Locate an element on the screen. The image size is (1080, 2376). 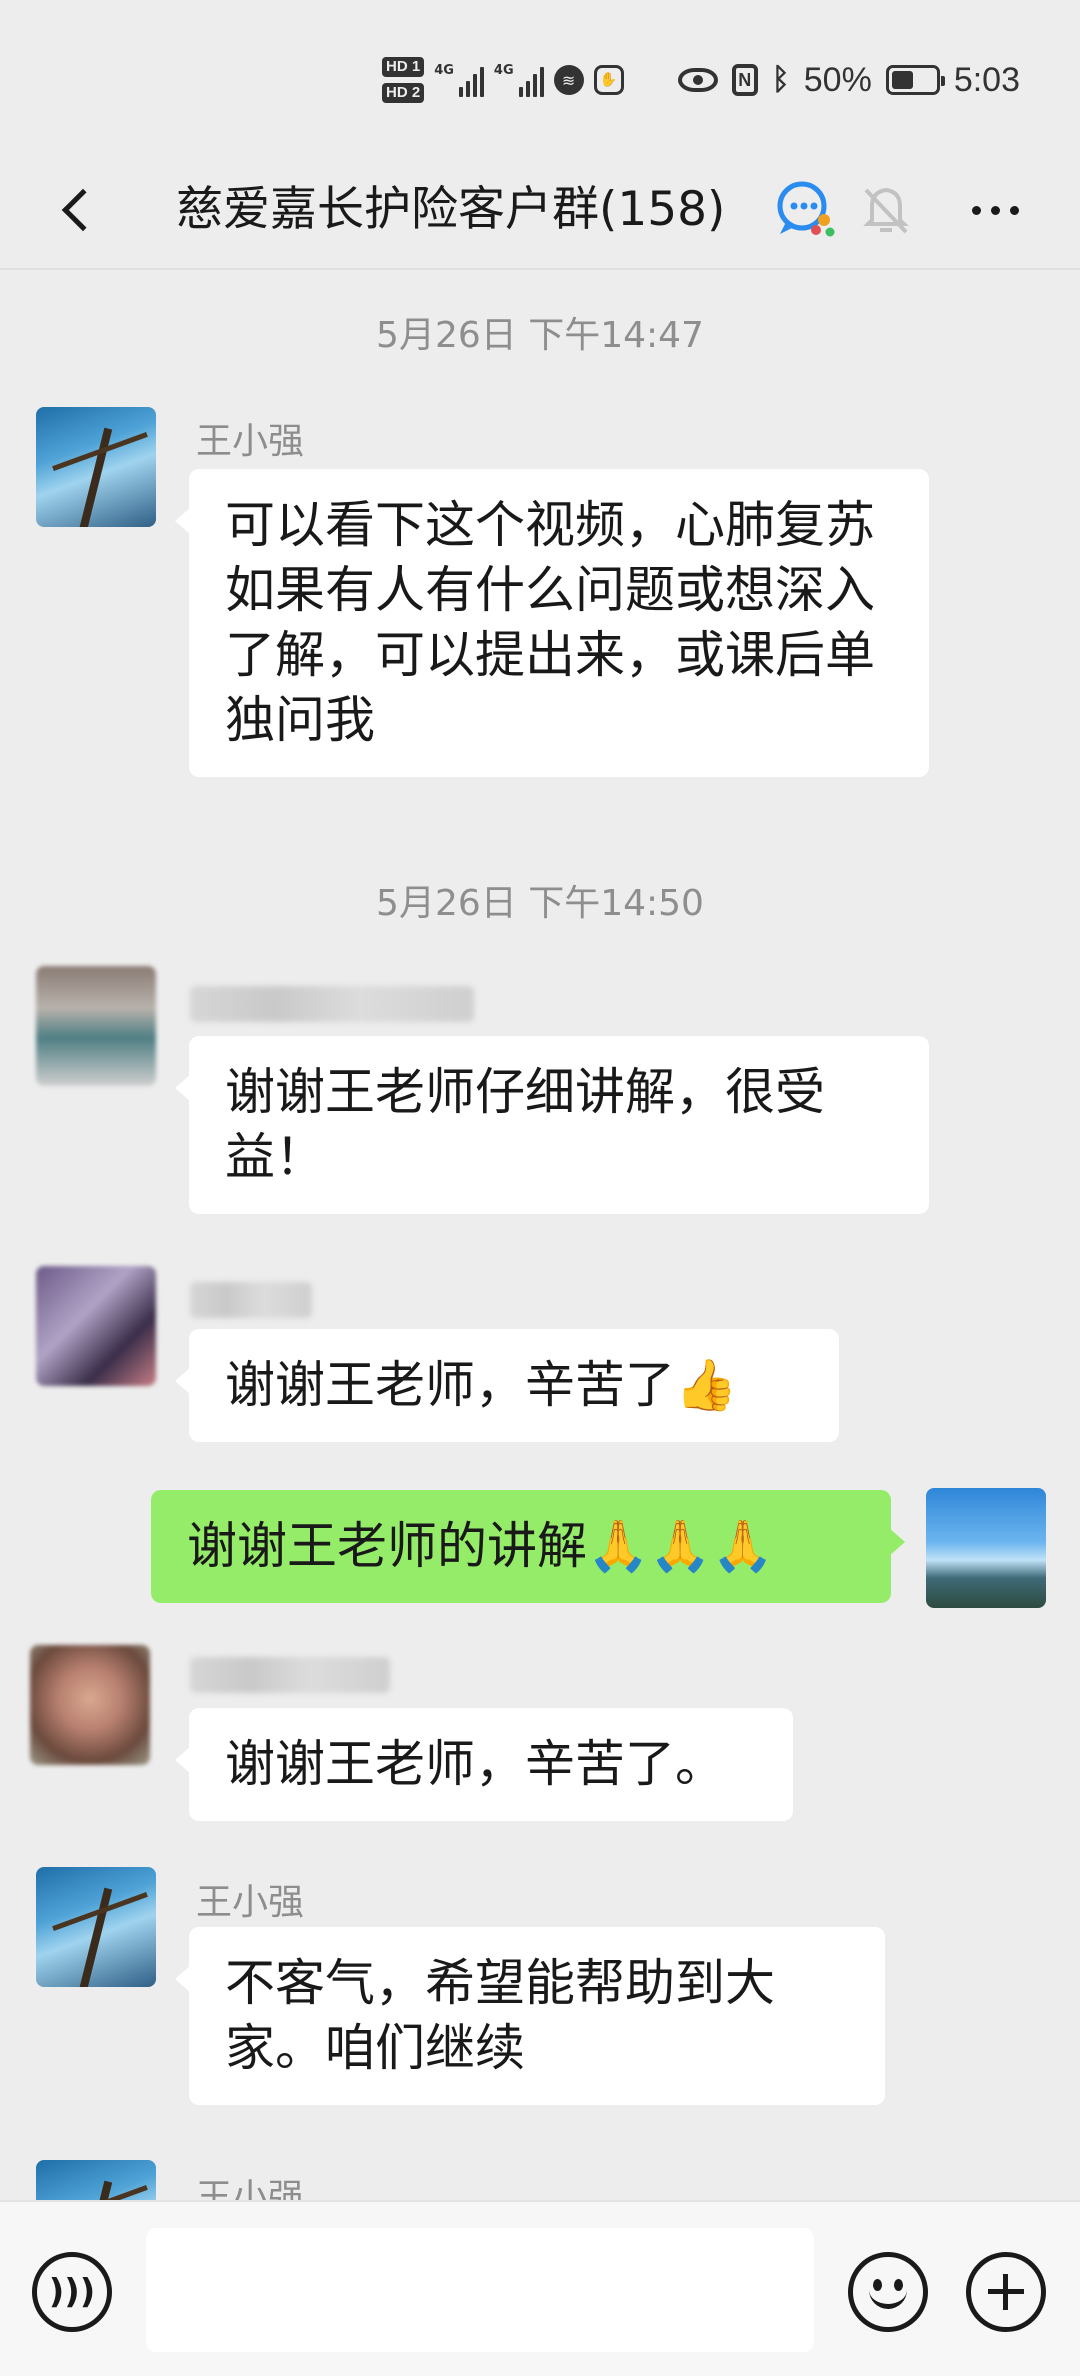
status-left: HD 1 HD 2 4G 4G ≋ ✋ is located at coordinates (503, 80).